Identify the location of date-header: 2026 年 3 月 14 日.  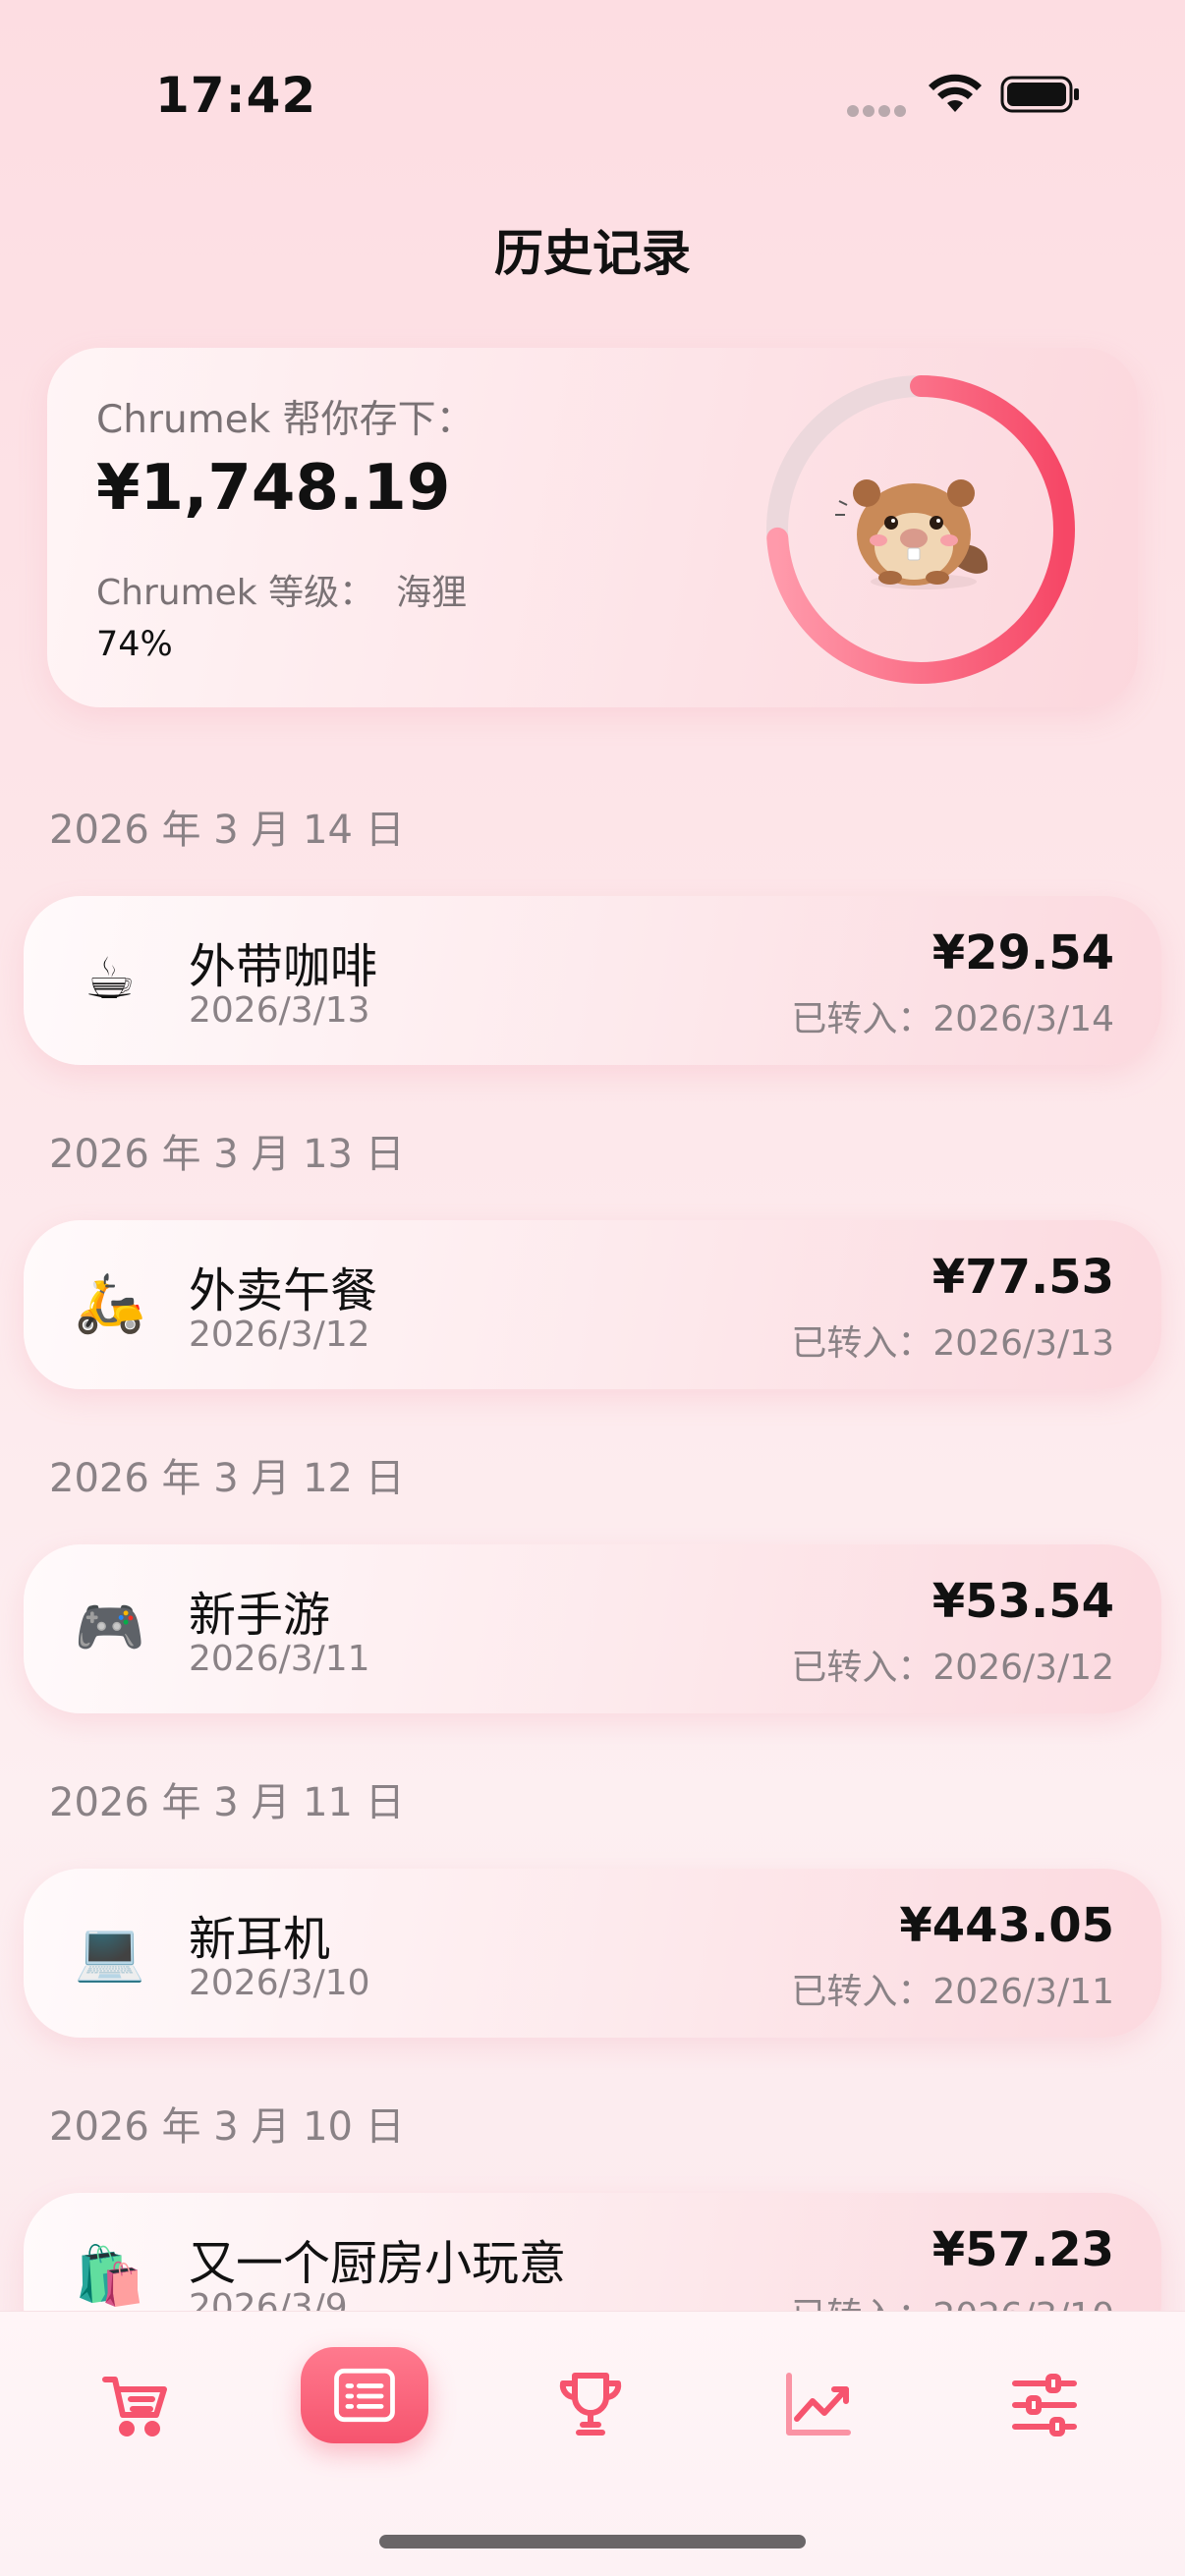
(227, 830).